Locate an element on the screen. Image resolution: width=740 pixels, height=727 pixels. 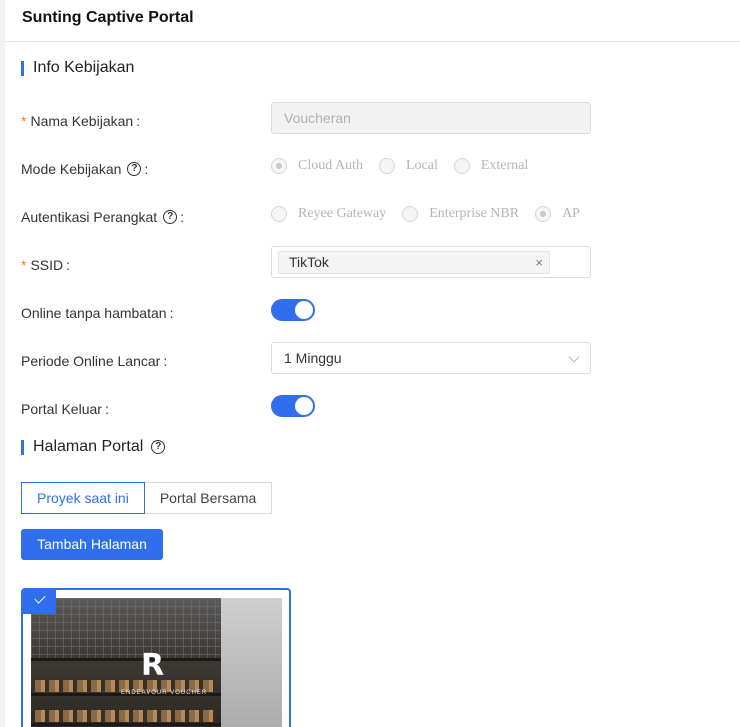
seamless-online-toggle is located at coordinates (293, 310).